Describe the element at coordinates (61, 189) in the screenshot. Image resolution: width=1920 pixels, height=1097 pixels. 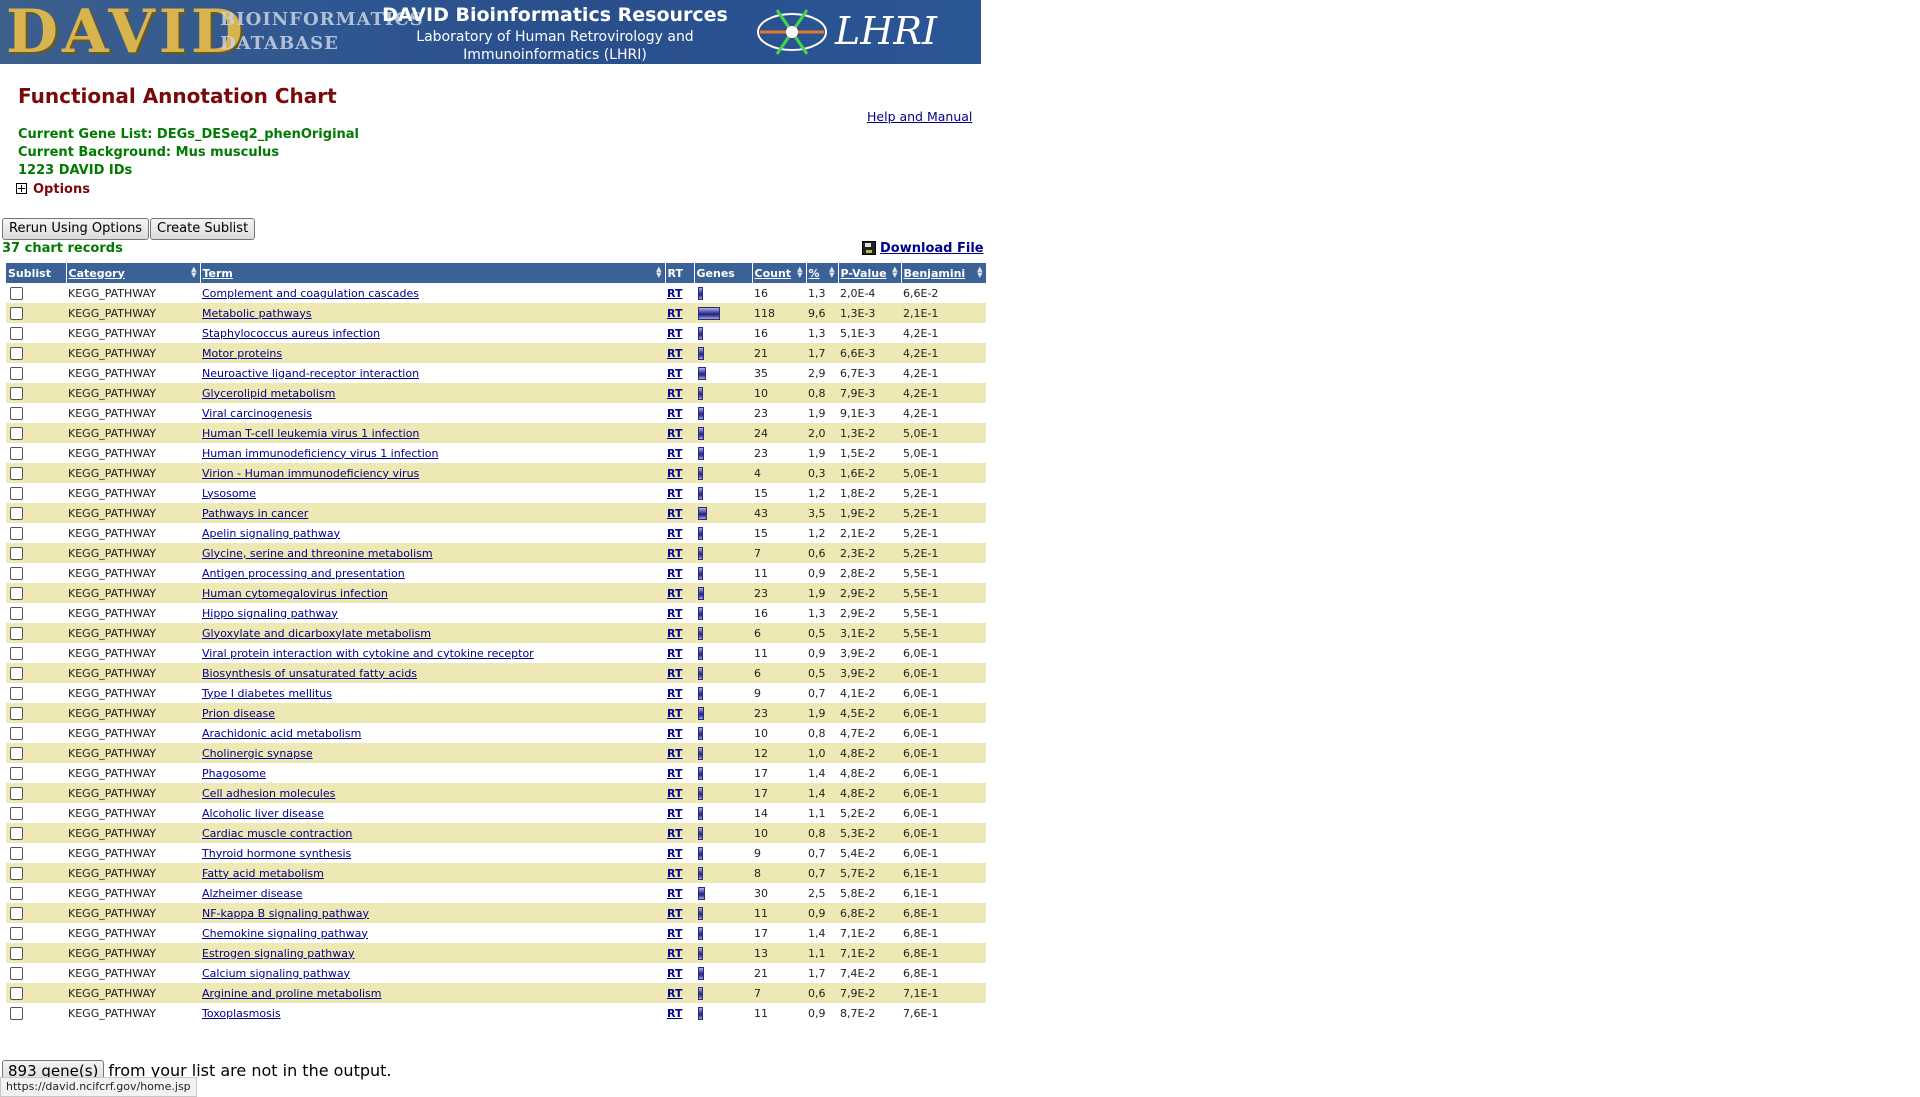
I see `options-label: Options` at that location.